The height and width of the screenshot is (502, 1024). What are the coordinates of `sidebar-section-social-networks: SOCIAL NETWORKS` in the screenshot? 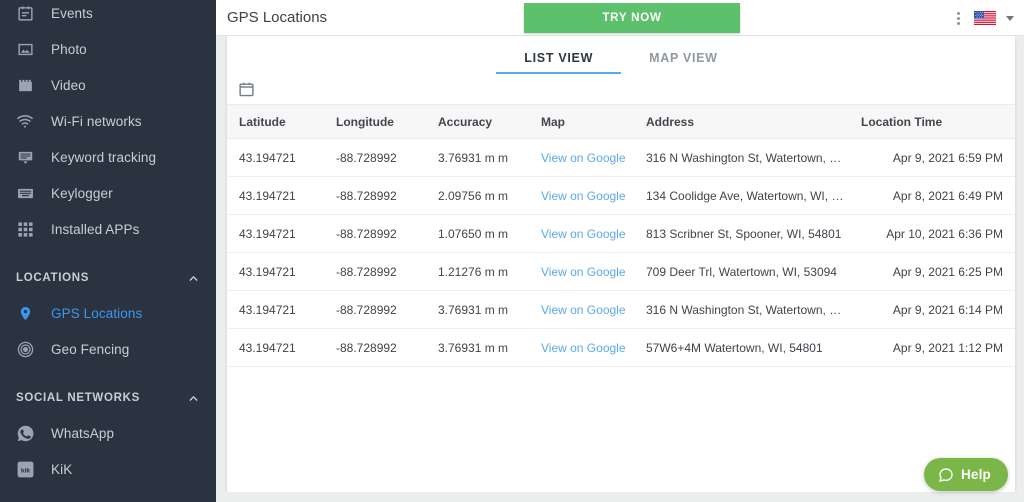 It's located at (108, 398).